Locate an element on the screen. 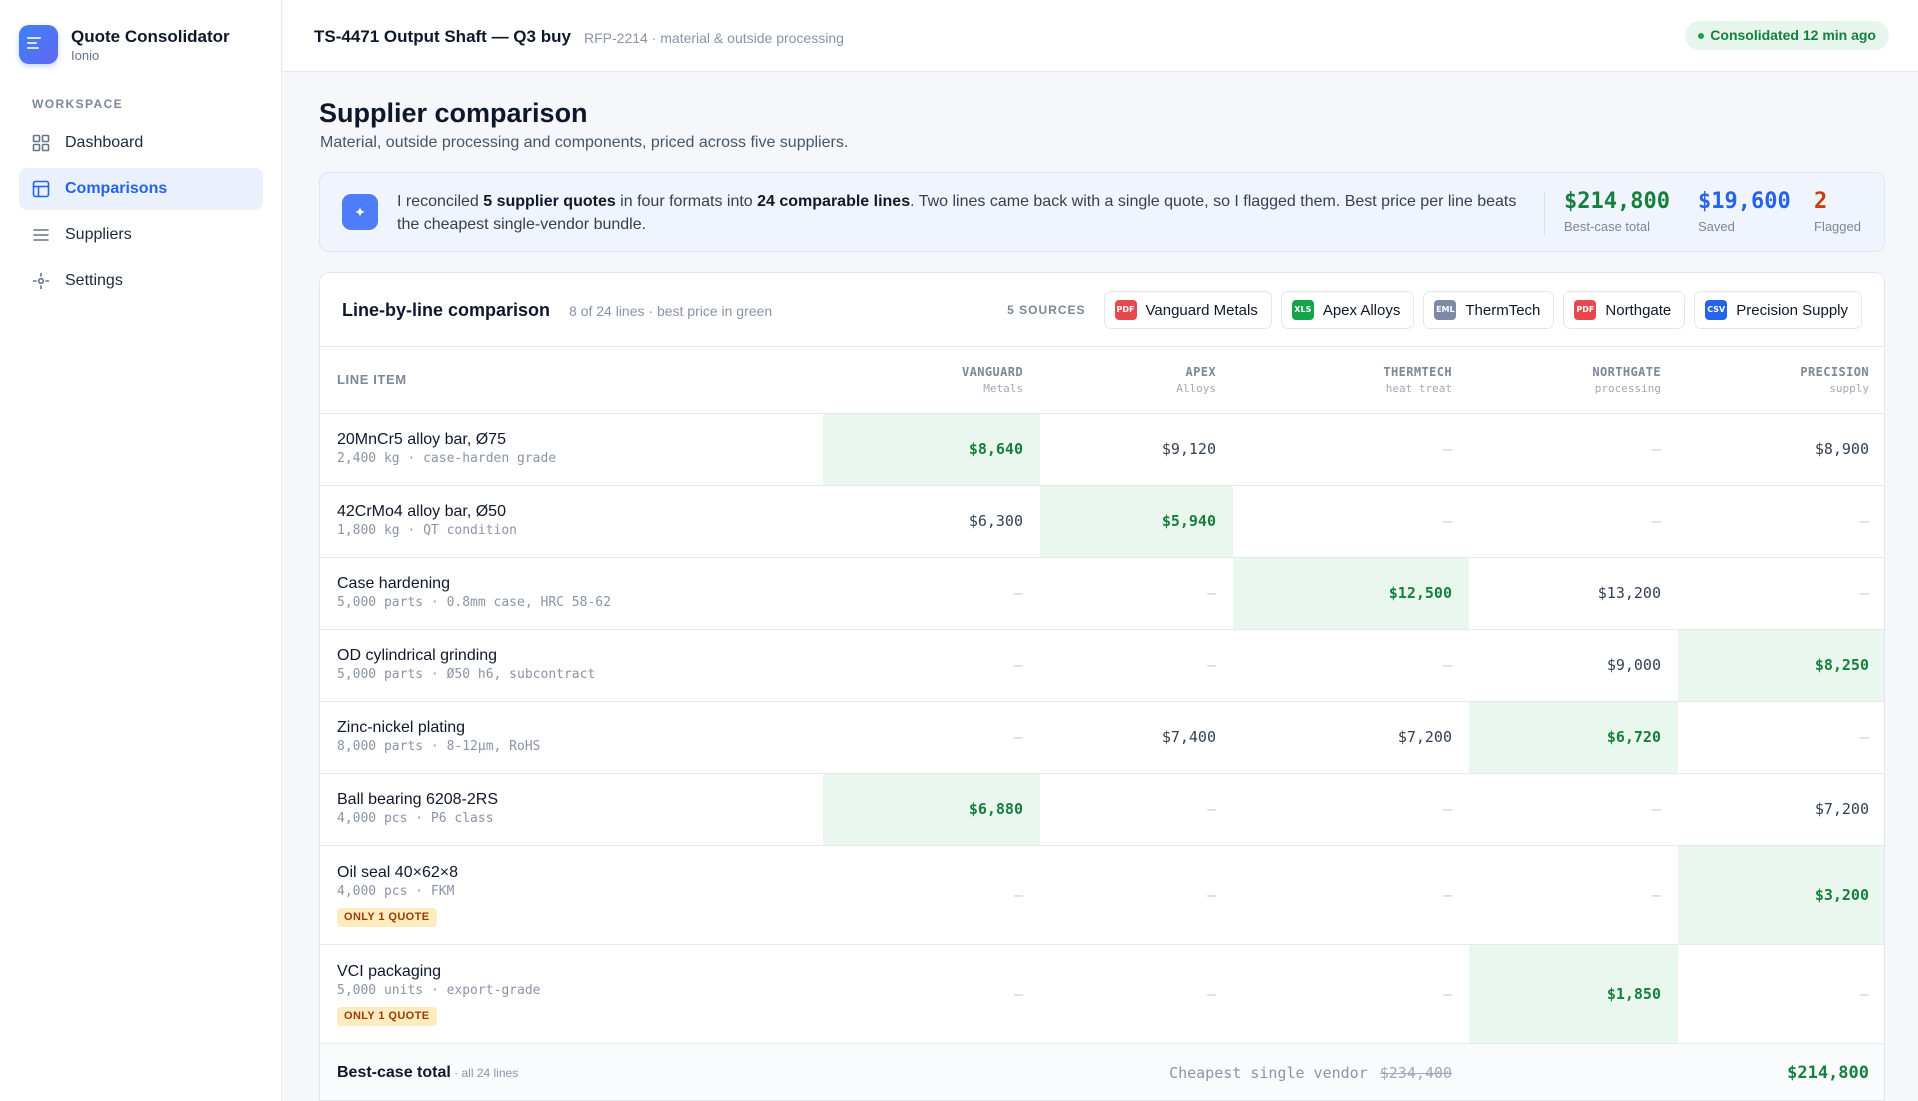 The width and height of the screenshot is (1918, 1101). line-item-name: VCI packaging is located at coordinates (389, 971).